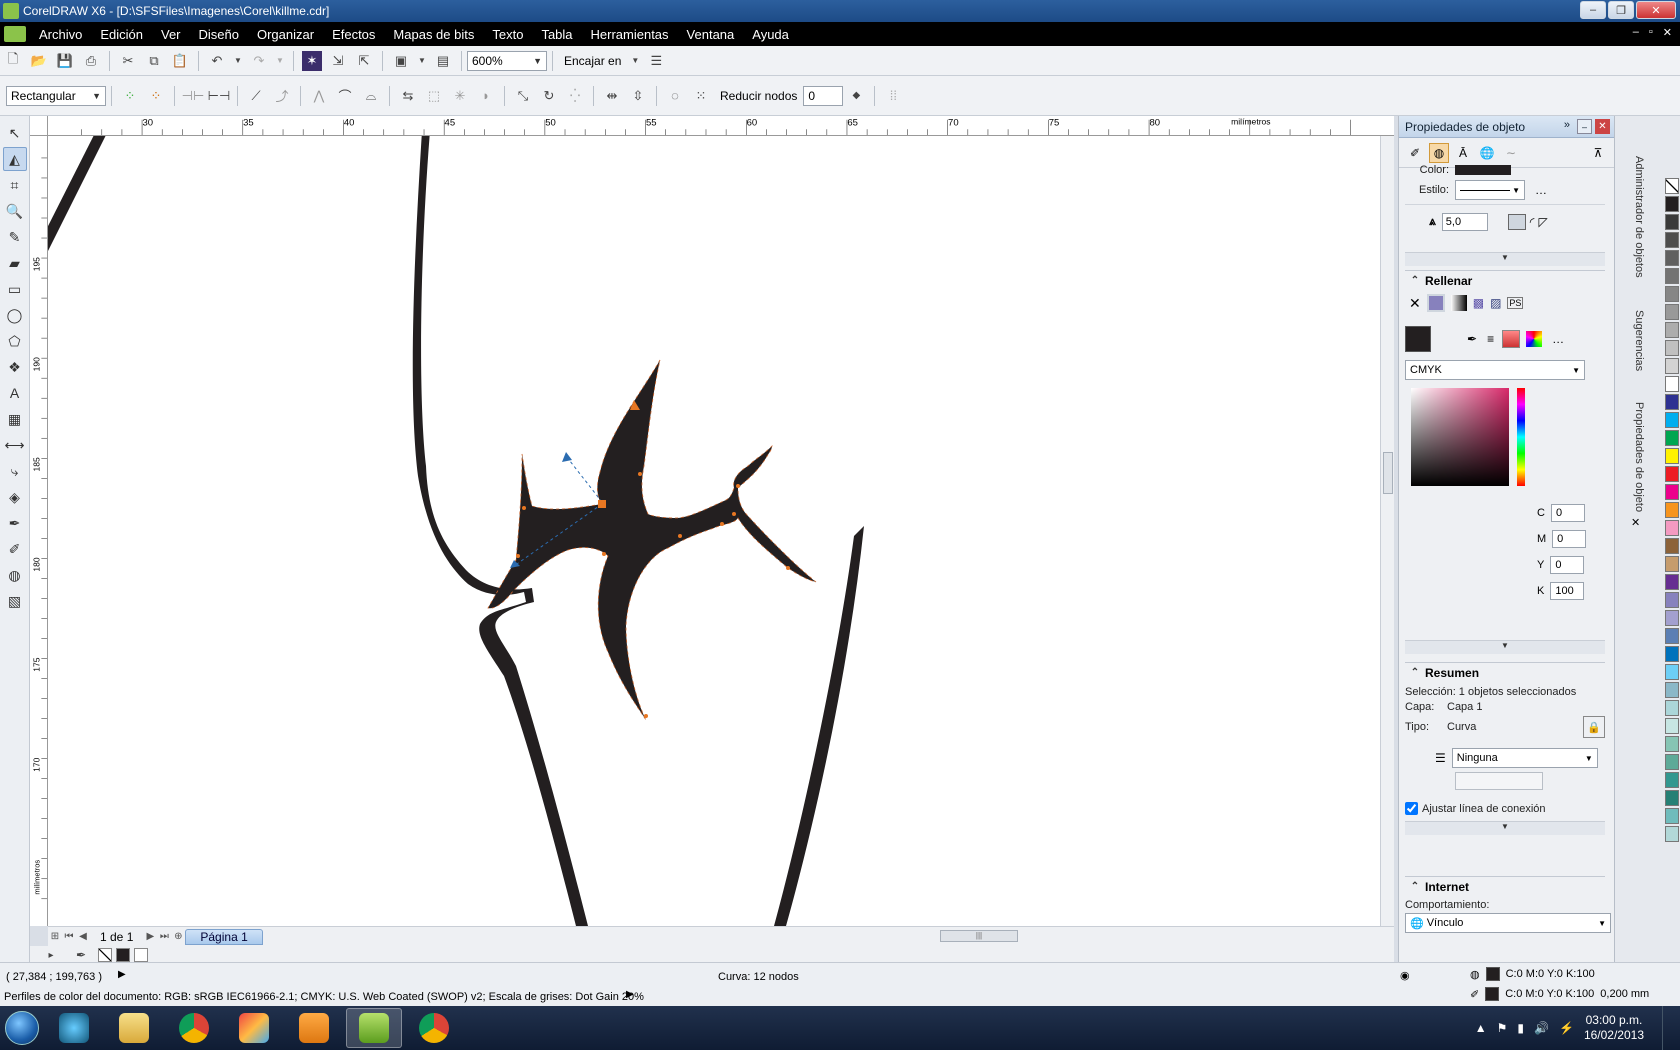  I want to click on smooth-node-icon: ⌒, so click(345, 96).